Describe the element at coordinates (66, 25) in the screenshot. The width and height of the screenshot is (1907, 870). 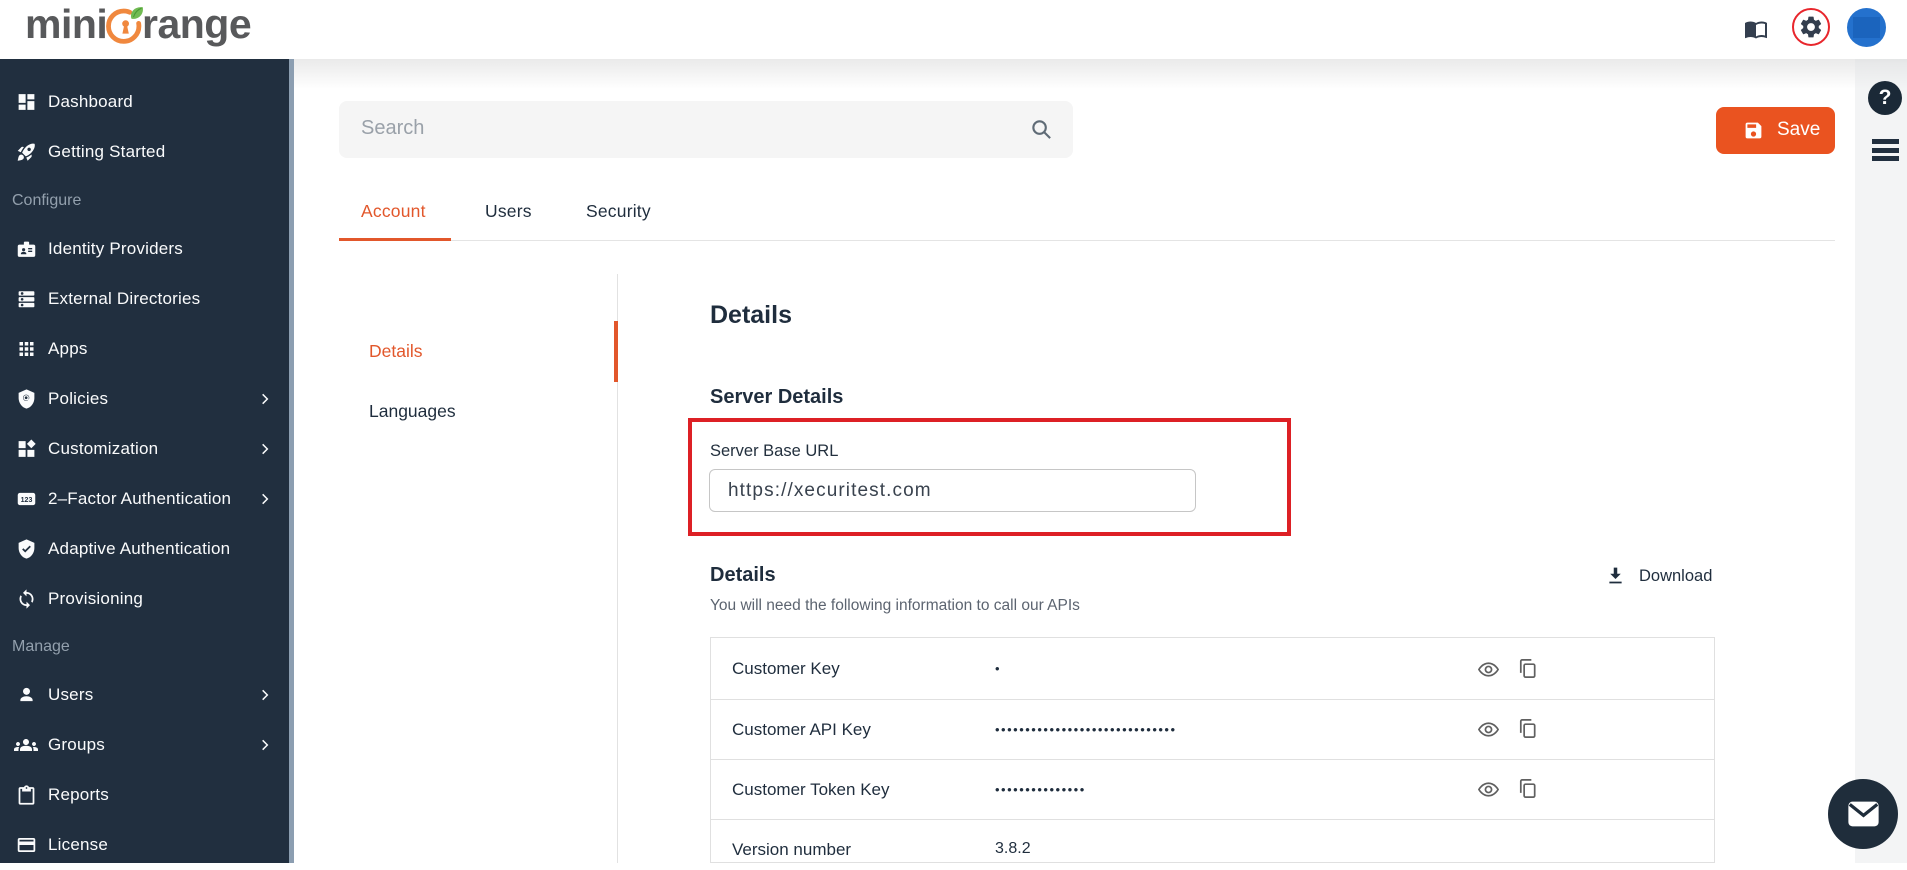
I see `svg-text: mini` at that location.